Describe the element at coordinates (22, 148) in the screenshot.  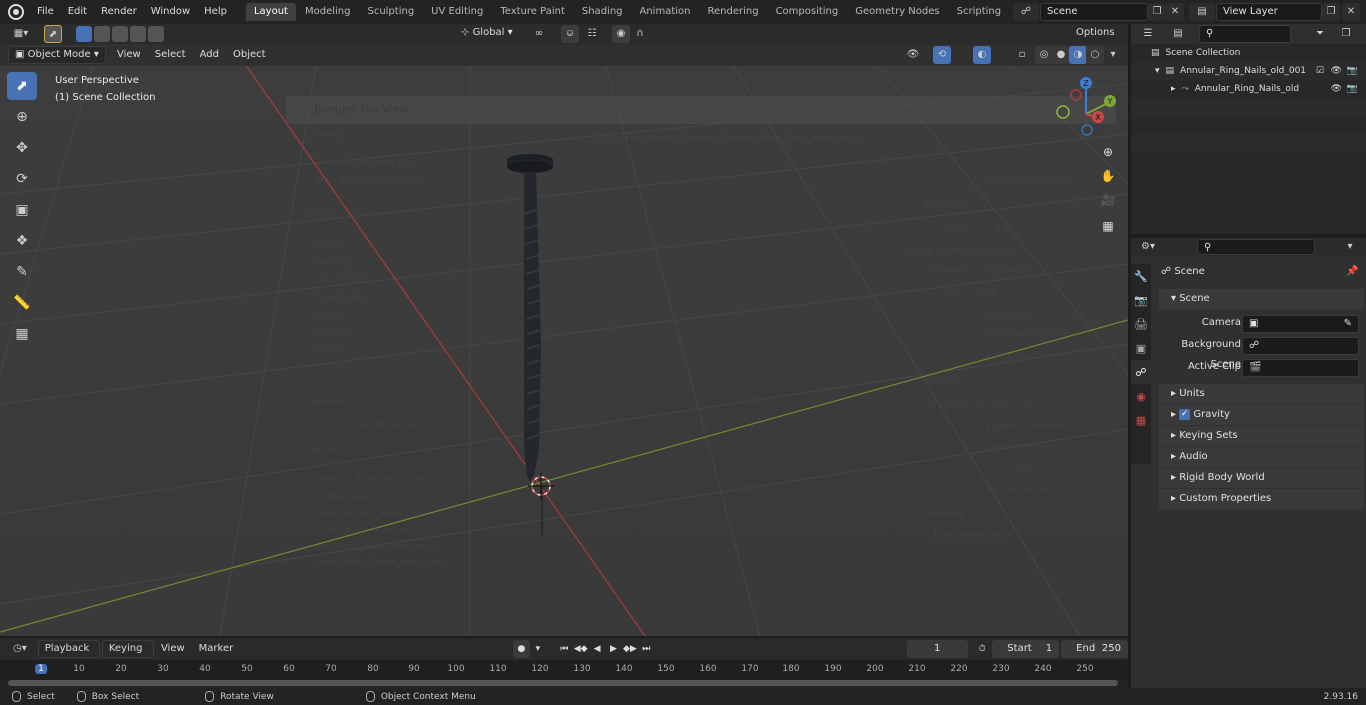
I see `move-tool-icon: ✥` at that location.